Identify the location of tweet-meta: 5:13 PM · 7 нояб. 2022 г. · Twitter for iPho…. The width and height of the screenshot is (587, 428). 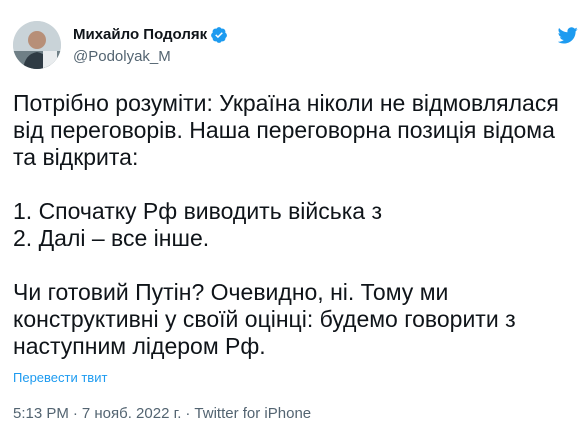
(162, 413).